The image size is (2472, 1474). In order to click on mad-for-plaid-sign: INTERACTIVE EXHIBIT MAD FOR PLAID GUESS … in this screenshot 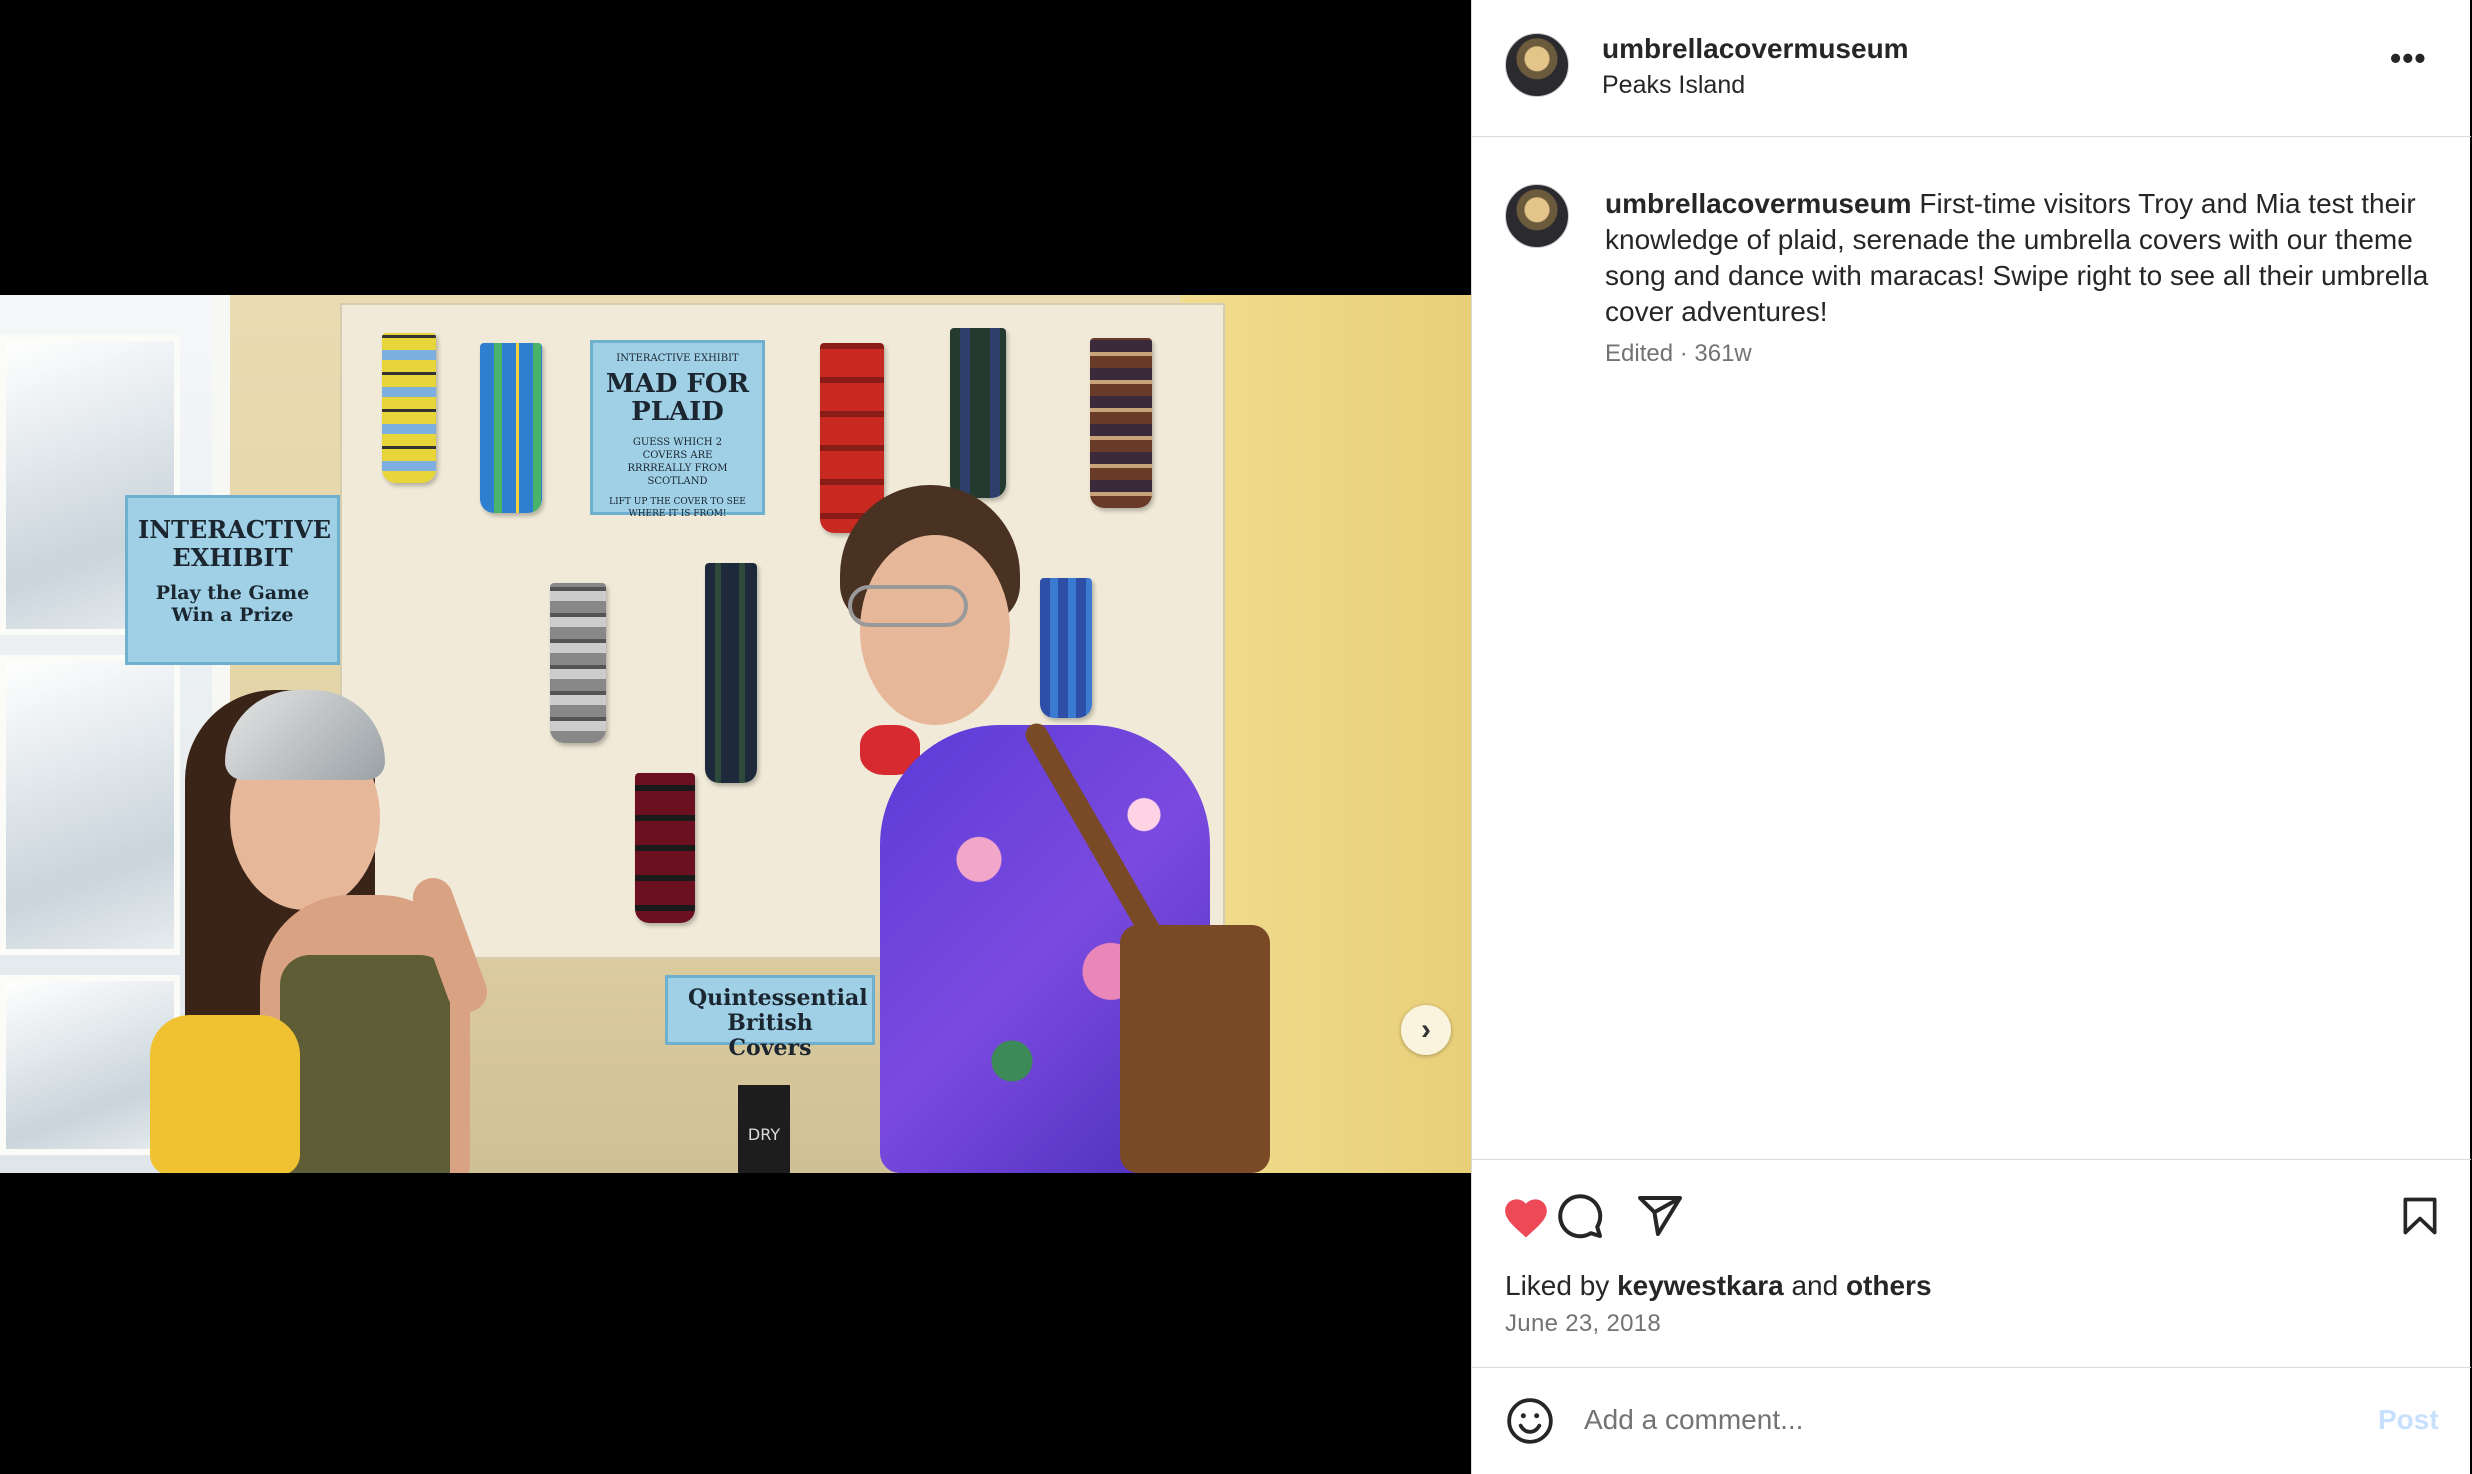, I will do `click(677, 429)`.